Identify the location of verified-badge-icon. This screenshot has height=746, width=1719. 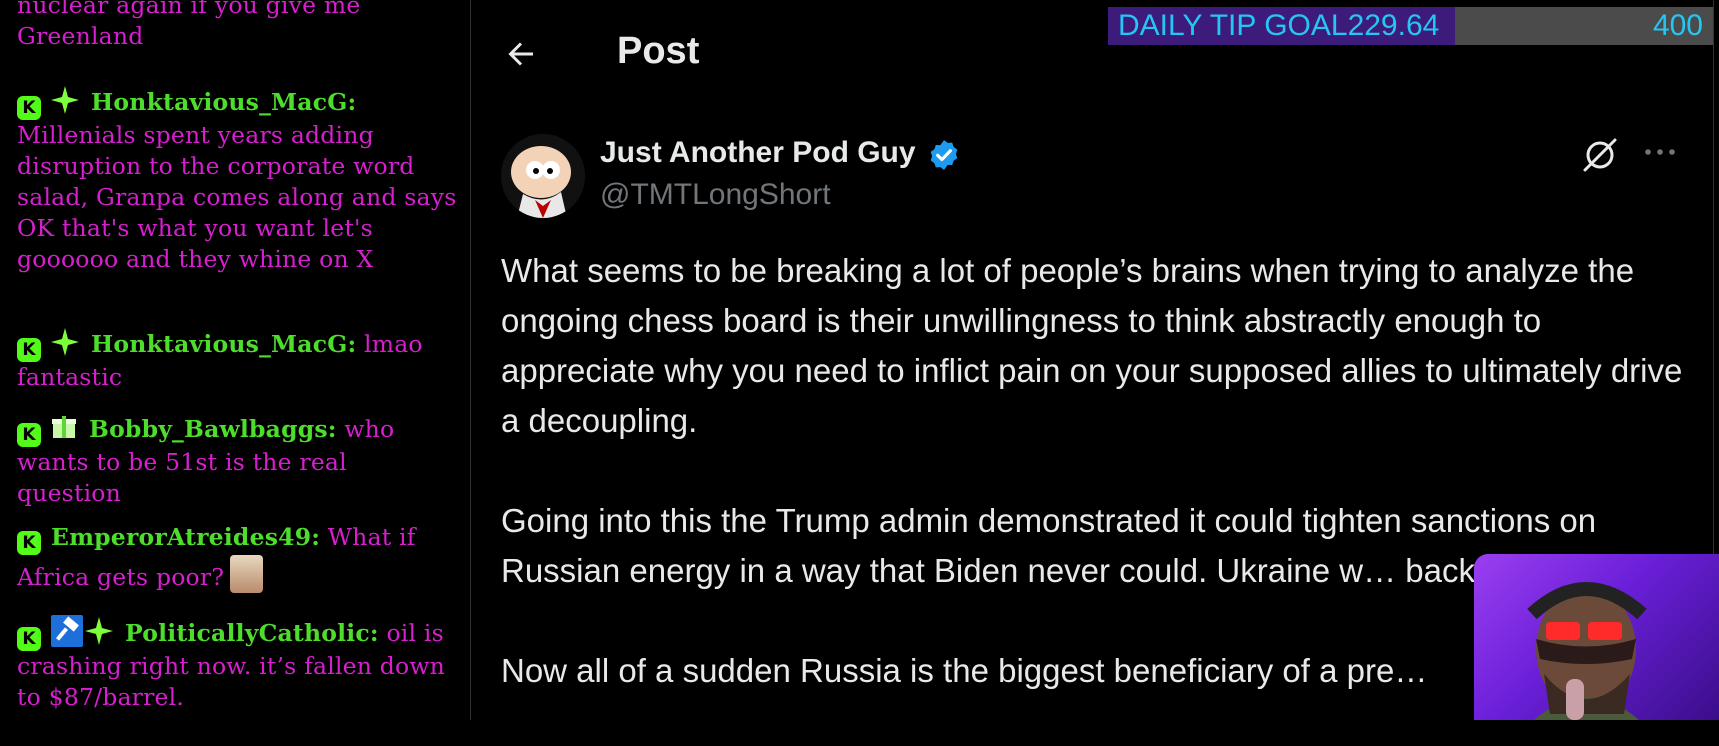
(944, 155).